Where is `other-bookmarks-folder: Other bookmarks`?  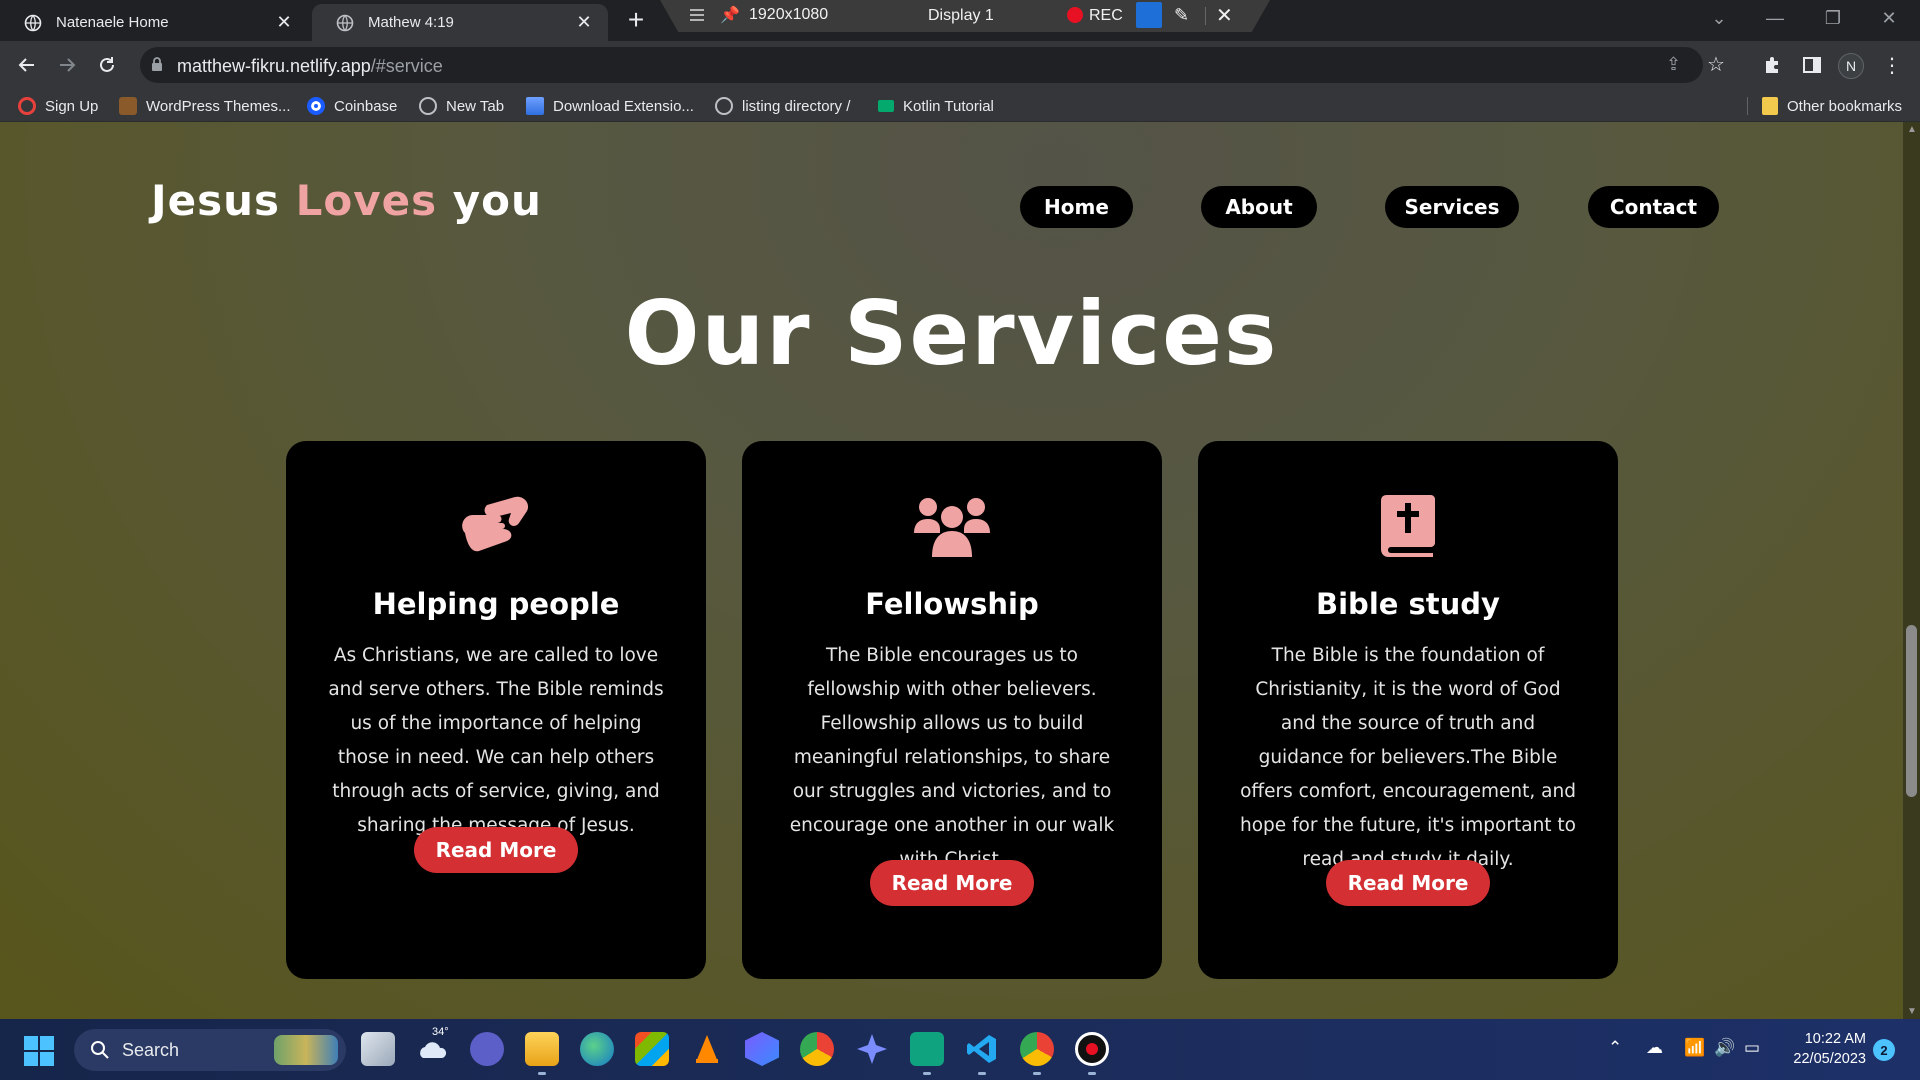 other-bookmarks-folder: Other bookmarks is located at coordinates (1832, 106).